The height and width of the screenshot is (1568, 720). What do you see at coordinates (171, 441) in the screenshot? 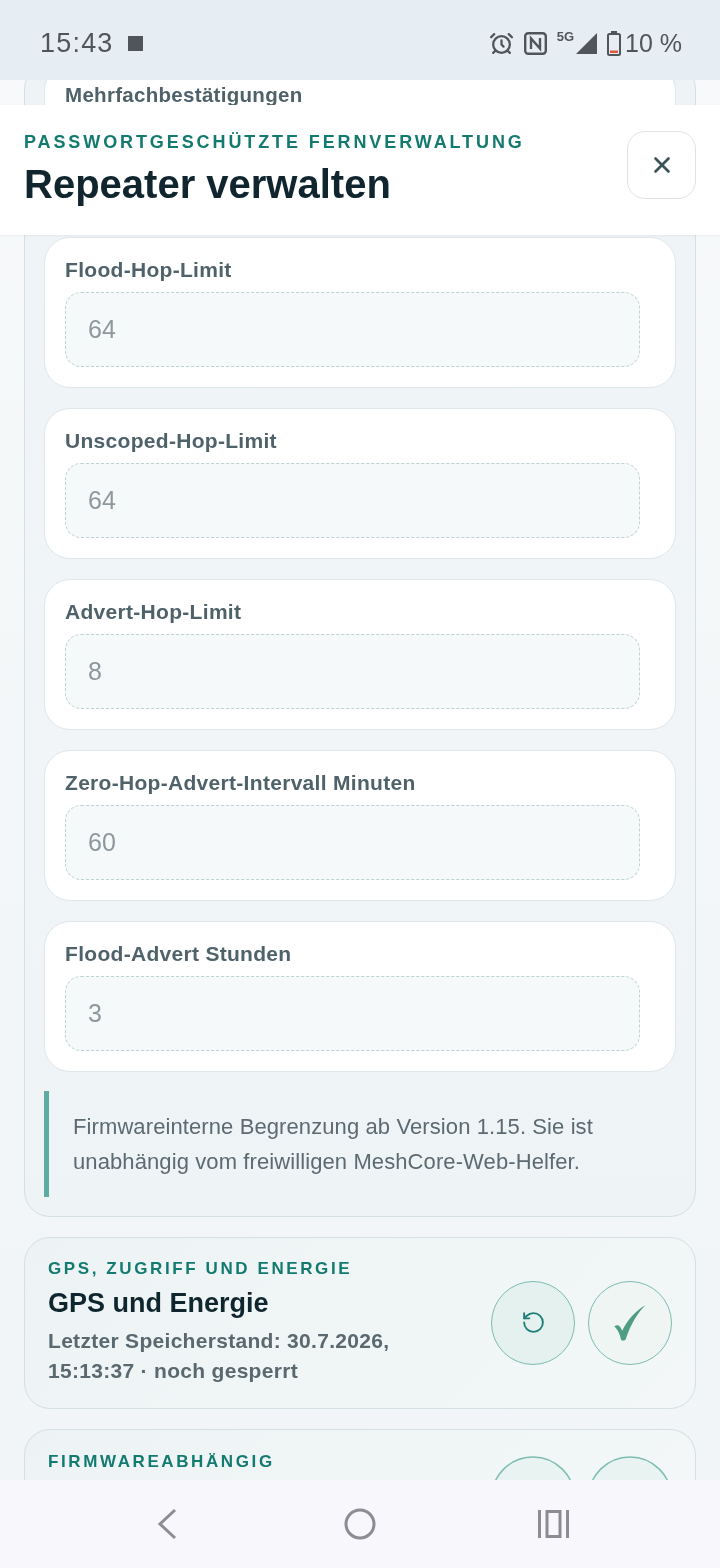
I see `field-label: Unscoped-Hop-Limit` at bounding box center [171, 441].